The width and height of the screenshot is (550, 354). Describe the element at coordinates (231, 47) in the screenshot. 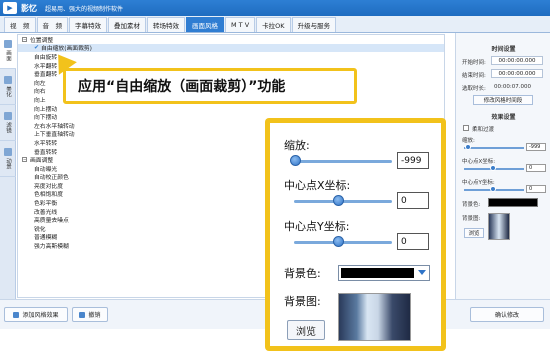

I see `tree-item-free-zoom: ✔ 自由缩放(画面裁剪)` at that location.